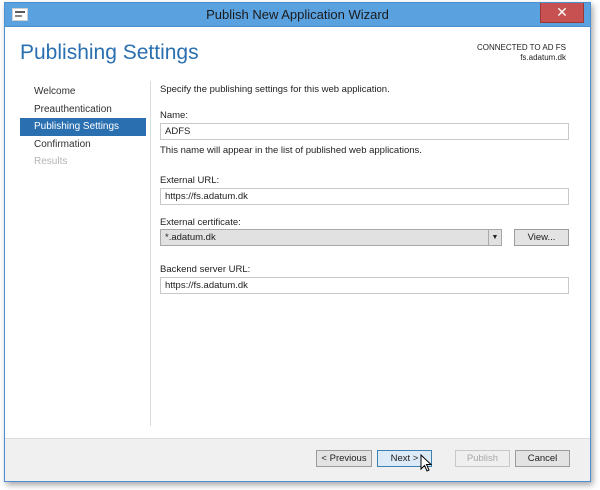 Image resolution: width=600 pixels, height=490 pixels. What do you see at coordinates (83, 145) in the screenshot?
I see `nav-item-confirmation: Confirmation` at bounding box center [83, 145].